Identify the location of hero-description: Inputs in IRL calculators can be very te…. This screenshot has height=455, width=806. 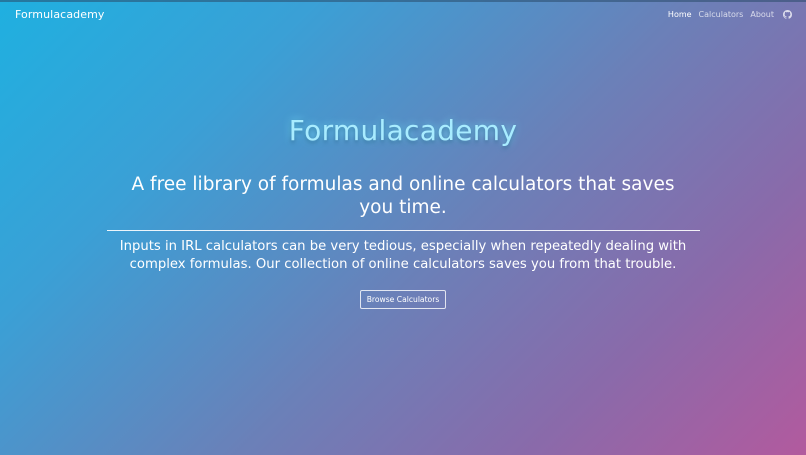
(403, 255).